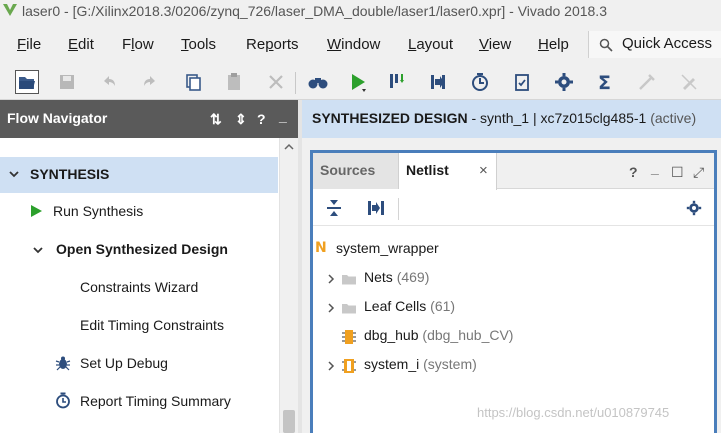 This screenshot has width=721, height=433. Describe the element at coordinates (149, 119) in the screenshot. I see `flow-navigator-header: Flow Navigator ⇅ ⇕ ? _` at that location.